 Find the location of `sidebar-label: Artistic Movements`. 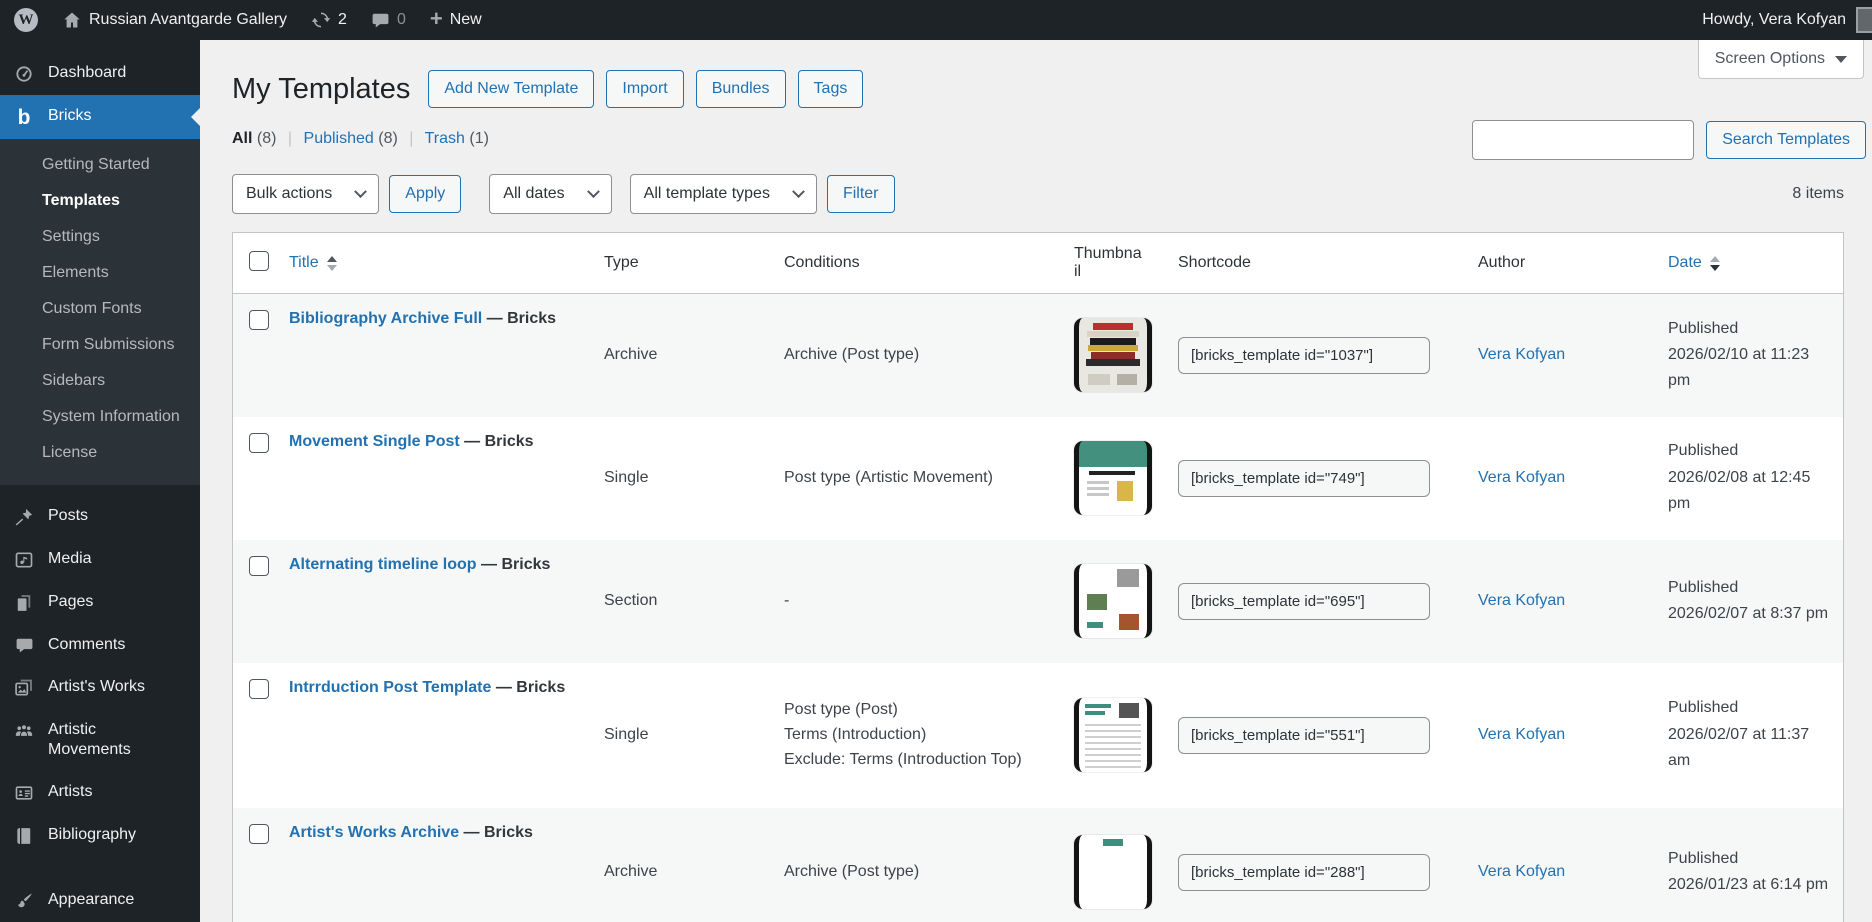

sidebar-label: Artistic Movements is located at coordinates (89, 739).